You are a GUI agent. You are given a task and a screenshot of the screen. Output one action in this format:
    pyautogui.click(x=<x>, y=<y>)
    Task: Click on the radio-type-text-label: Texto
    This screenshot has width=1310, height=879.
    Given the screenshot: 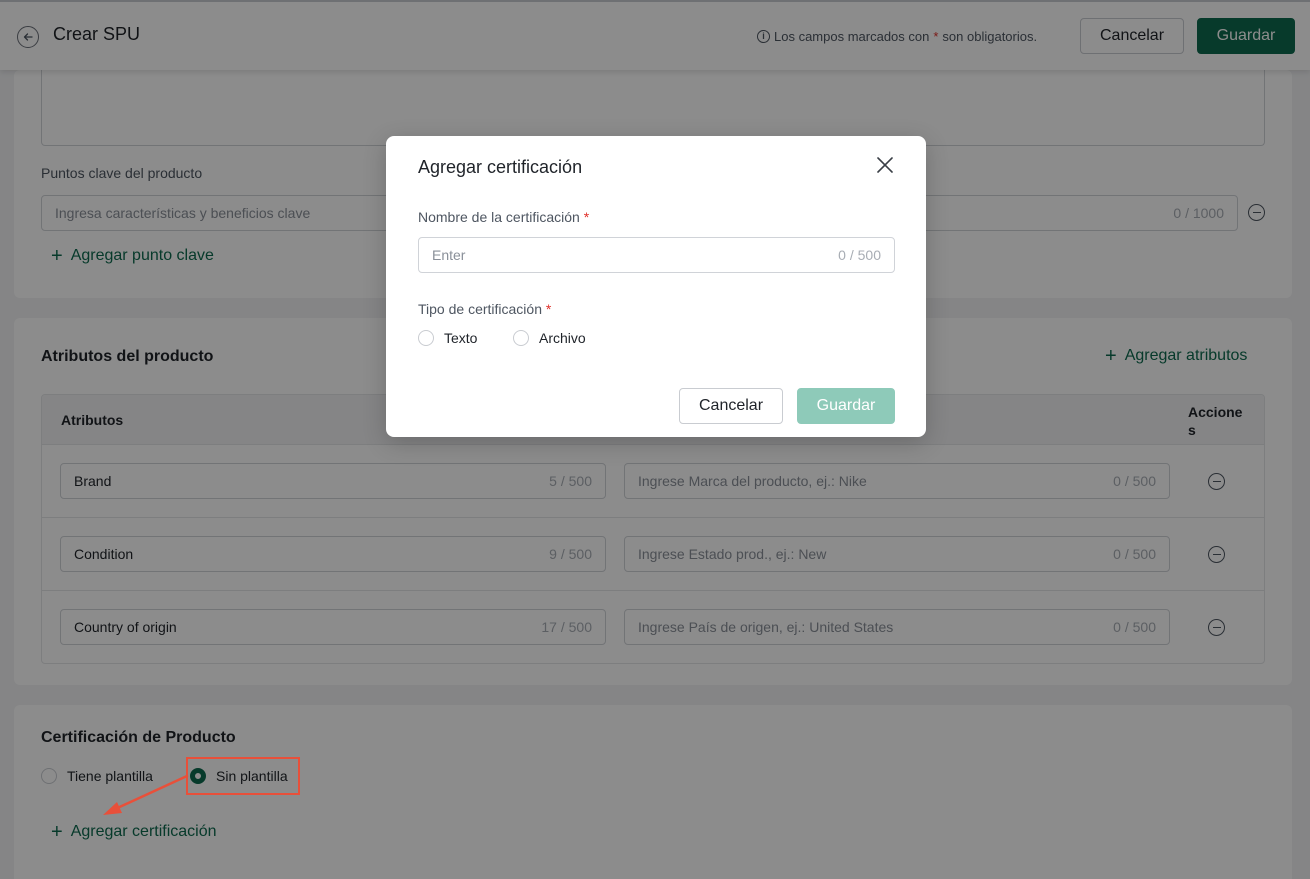 What is the action you would take?
    pyautogui.click(x=461, y=338)
    